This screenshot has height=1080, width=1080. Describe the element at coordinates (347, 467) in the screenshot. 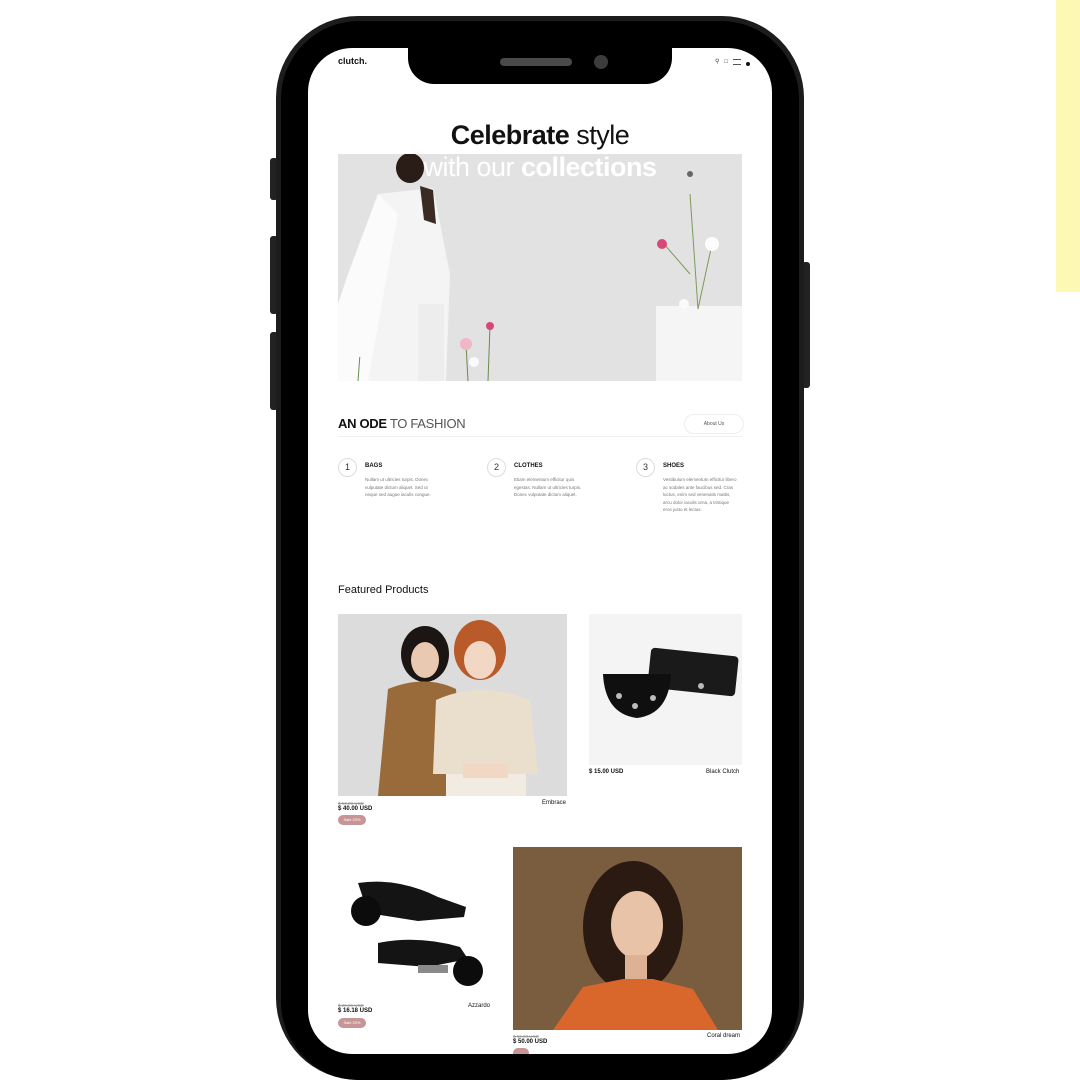

I see `step-number: 1` at that location.